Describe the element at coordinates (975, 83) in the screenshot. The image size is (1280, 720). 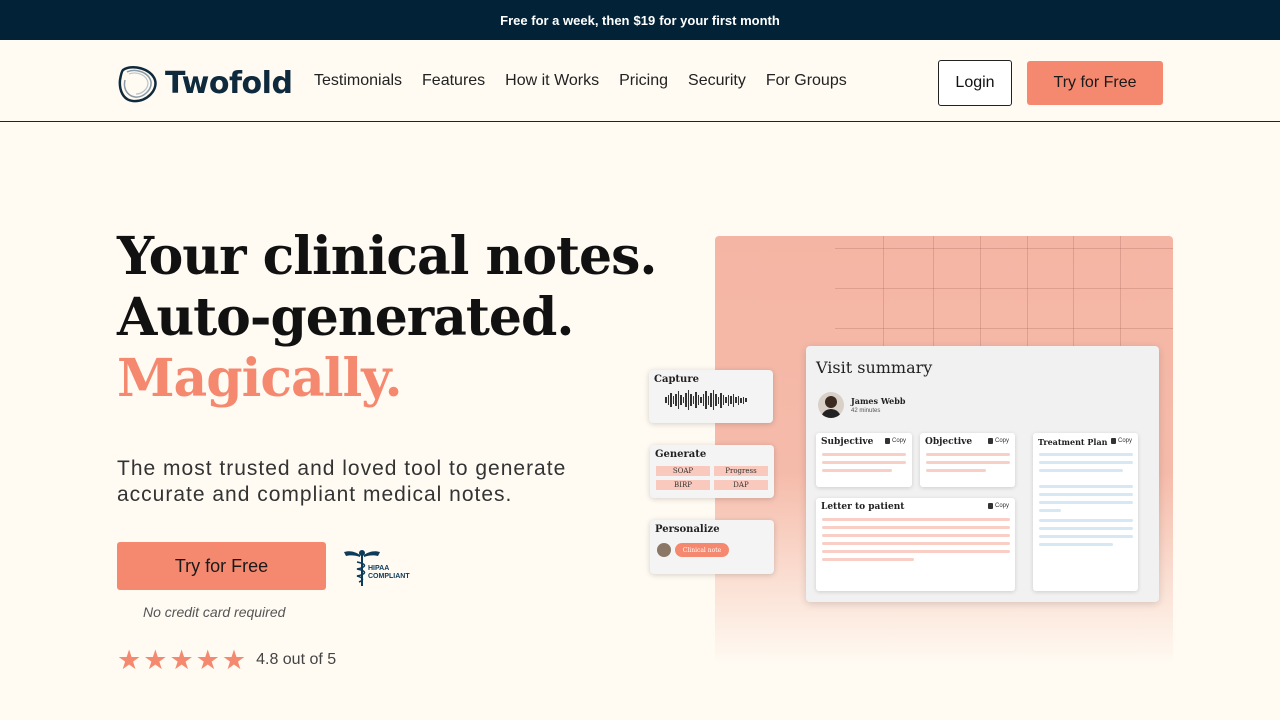
I see `login-button: Login` at that location.